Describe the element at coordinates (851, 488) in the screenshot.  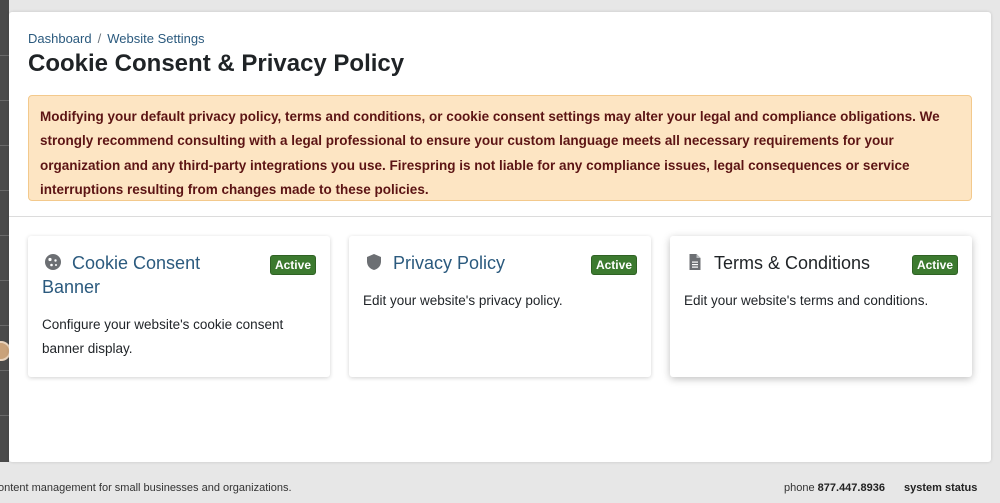
I see `phone-number: 877.447.8936` at that location.